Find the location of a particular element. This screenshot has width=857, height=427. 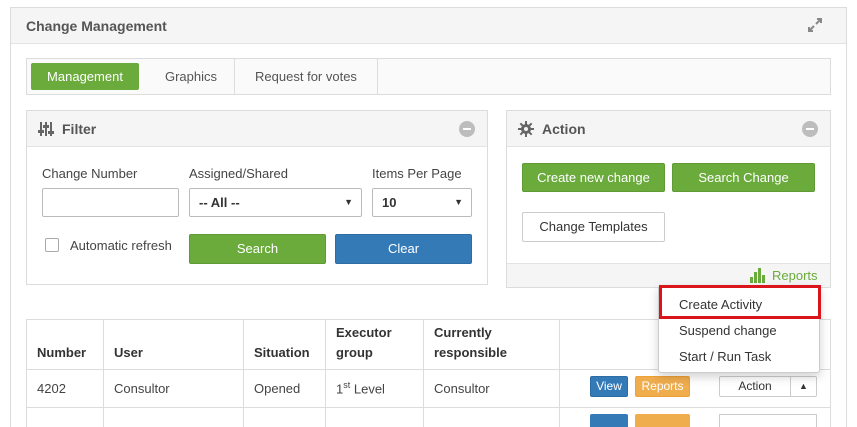

col-user: User is located at coordinates (173, 344).